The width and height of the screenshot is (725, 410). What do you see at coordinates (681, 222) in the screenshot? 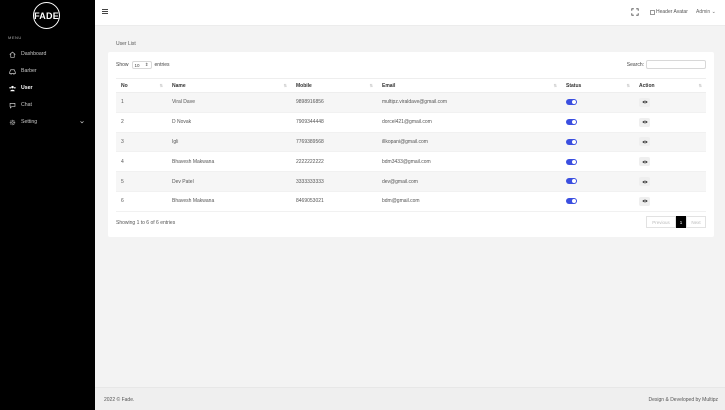
I see `page-1-button: 1` at bounding box center [681, 222].